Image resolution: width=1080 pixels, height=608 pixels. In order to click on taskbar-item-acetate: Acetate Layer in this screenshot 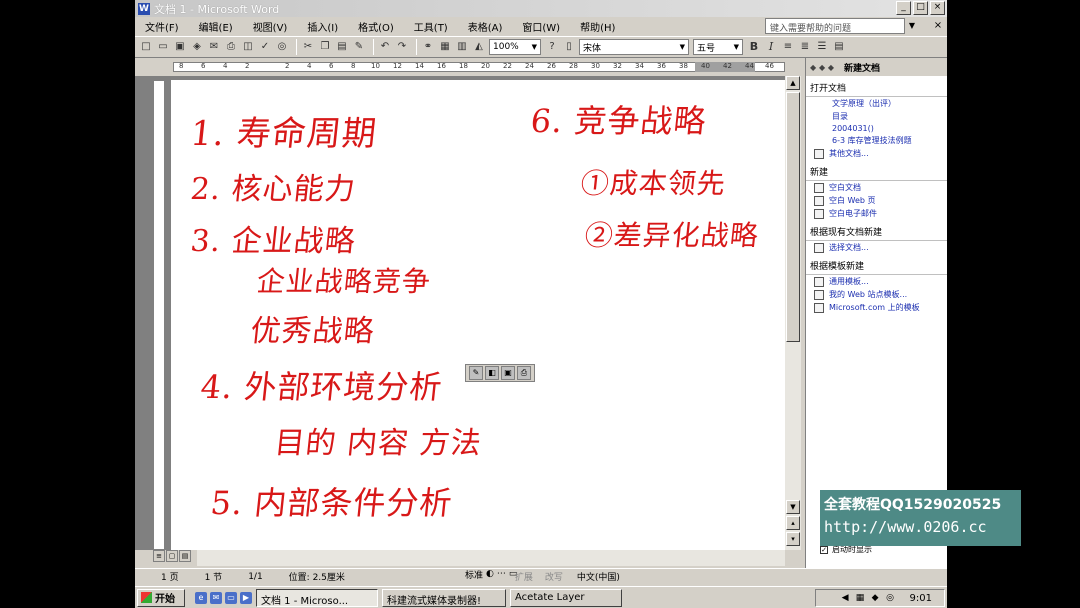, I will do `click(566, 597)`.